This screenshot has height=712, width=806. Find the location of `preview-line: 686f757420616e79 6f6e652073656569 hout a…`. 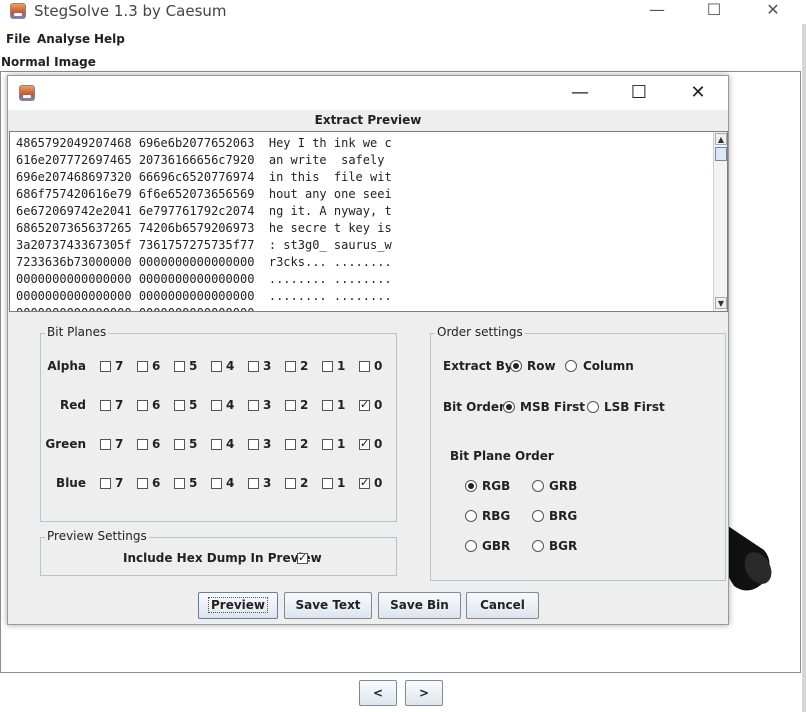

preview-line: 686f757420616e79 6f6e652073656569 hout a… is located at coordinates (204, 194).